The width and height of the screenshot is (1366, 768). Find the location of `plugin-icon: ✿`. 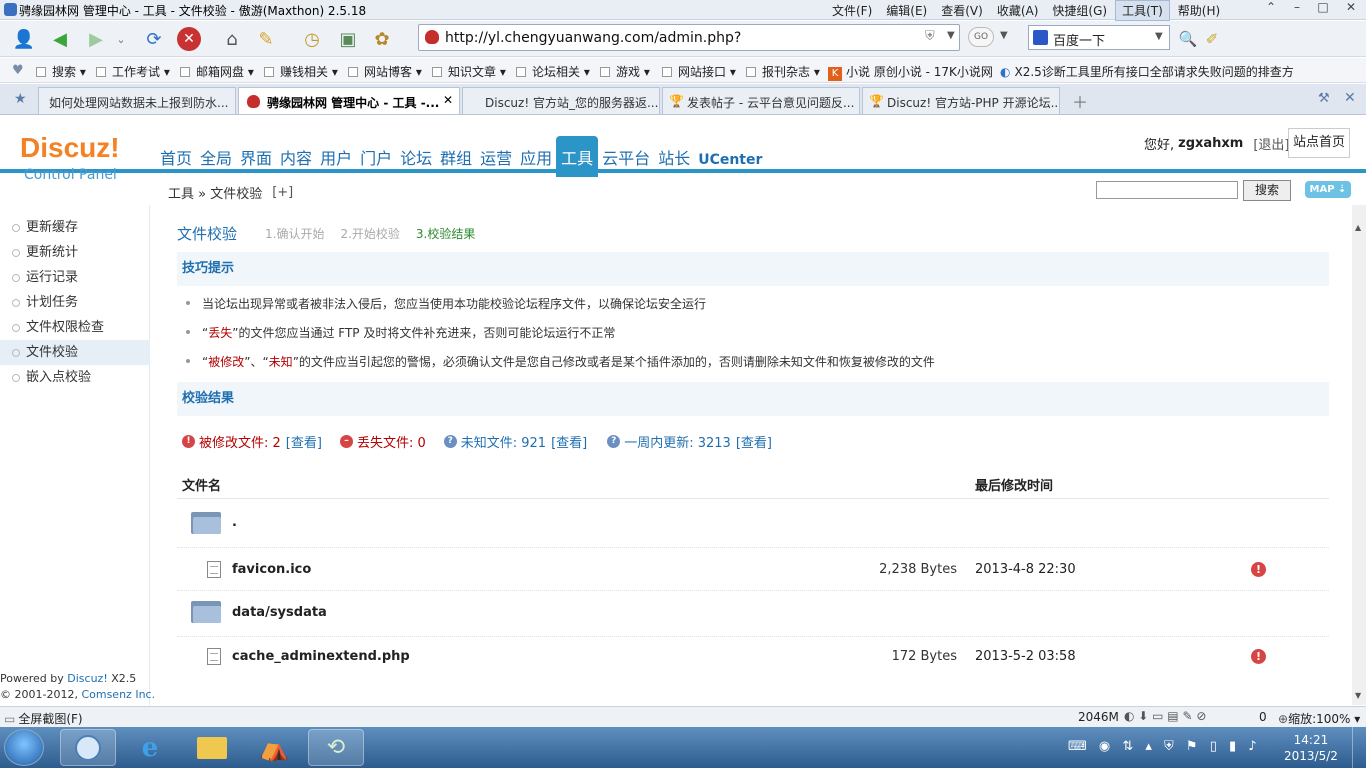

plugin-icon: ✿ is located at coordinates (382, 39).